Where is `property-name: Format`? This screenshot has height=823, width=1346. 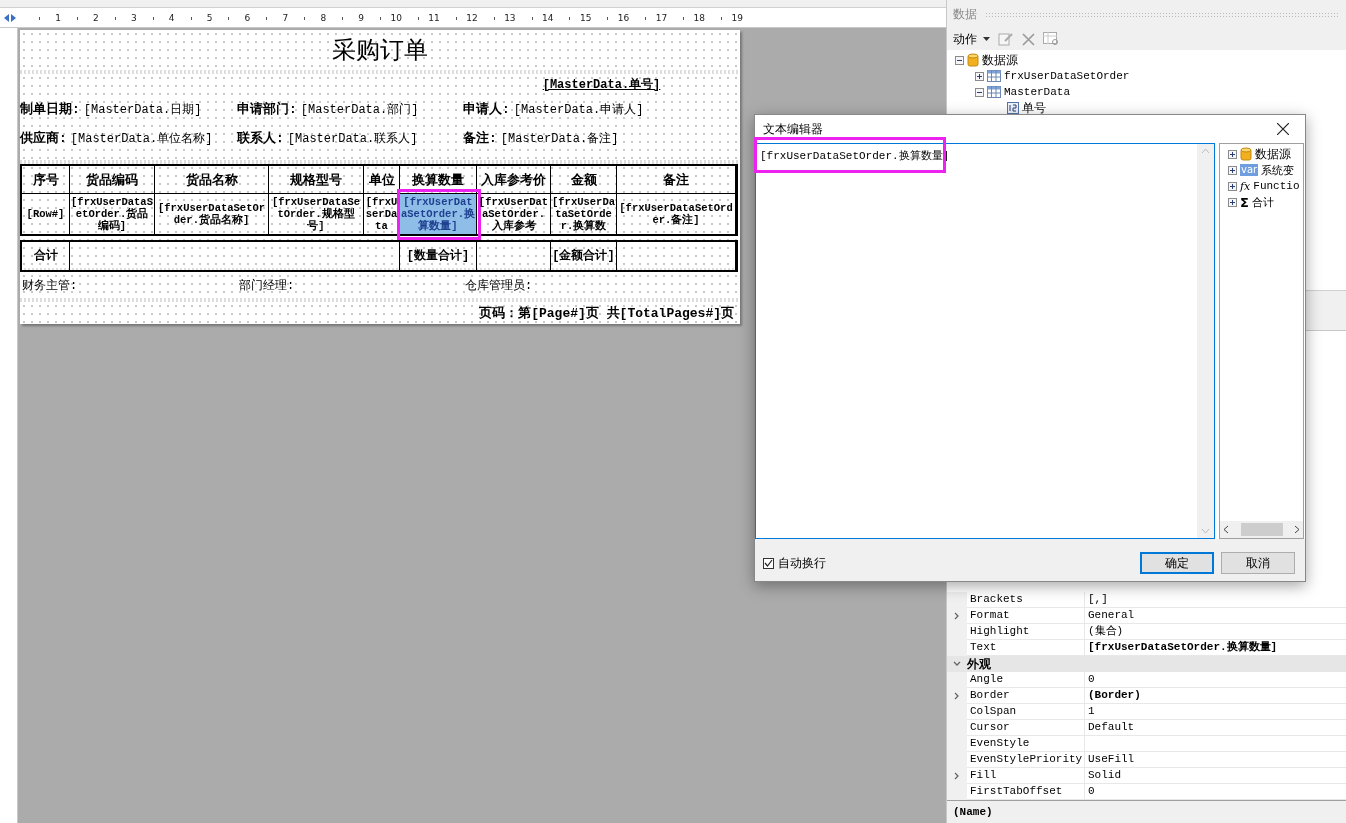 property-name: Format is located at coordinates (1026, 616).